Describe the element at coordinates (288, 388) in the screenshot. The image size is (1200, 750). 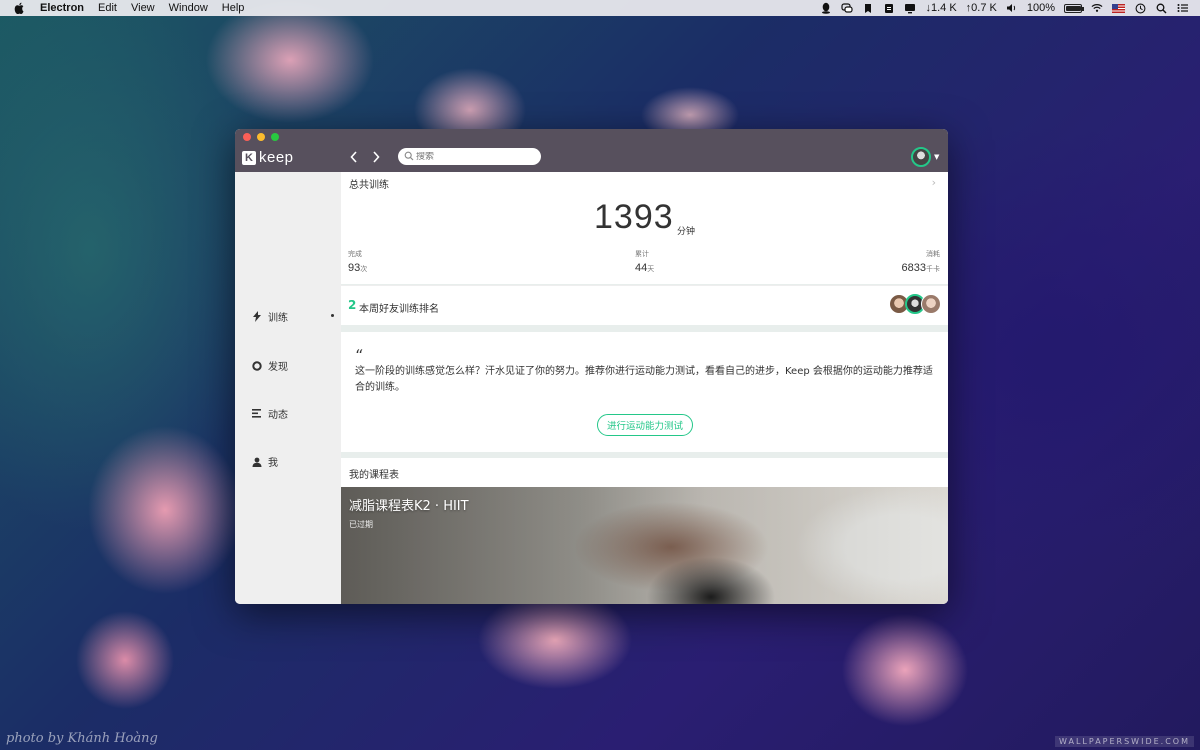
I see `sidebar: 训练 发现 动态 我` at that location.